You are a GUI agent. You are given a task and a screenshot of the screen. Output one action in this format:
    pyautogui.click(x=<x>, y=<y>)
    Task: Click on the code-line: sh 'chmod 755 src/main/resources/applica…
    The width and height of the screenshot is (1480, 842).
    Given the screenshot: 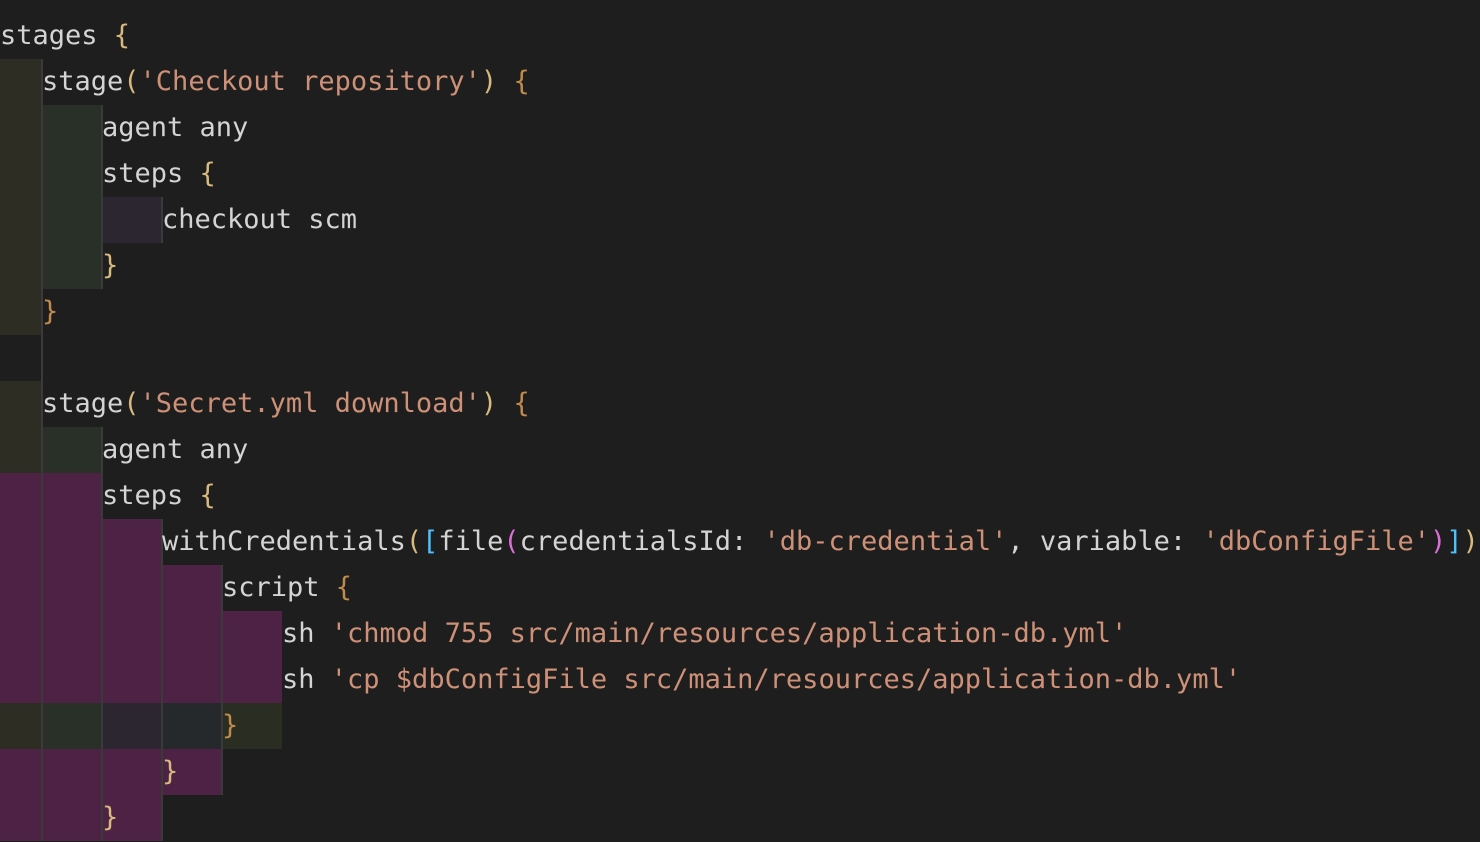 What is the action you would take?
    pyautogui.click(x=740, y=634)
    